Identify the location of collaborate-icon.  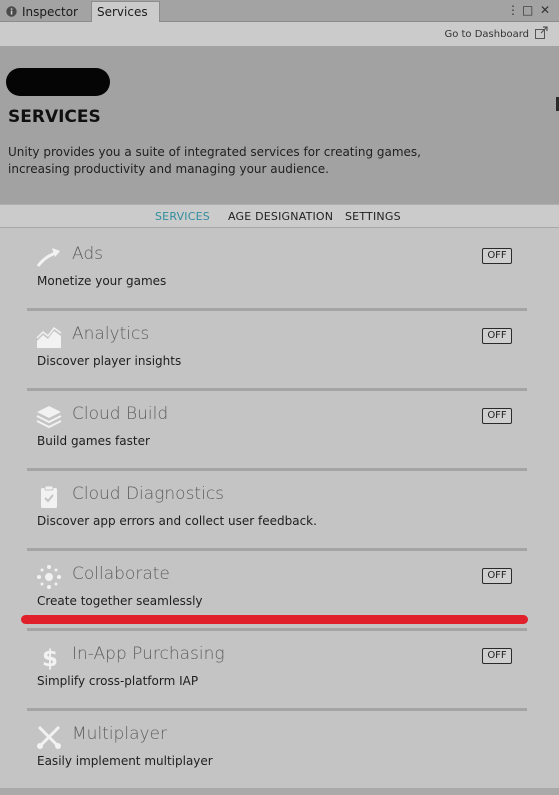
(49, 577).